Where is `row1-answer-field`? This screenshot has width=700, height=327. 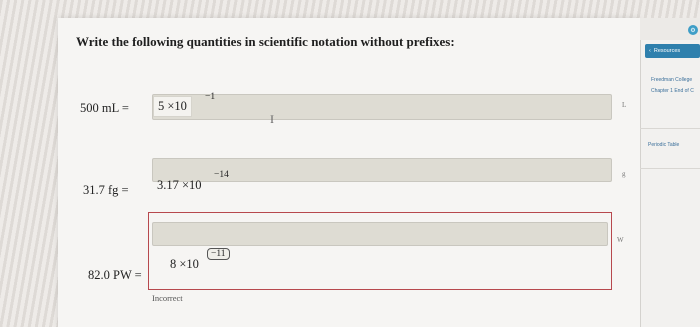 row1-answer-field is located at coordinates (382, 107).